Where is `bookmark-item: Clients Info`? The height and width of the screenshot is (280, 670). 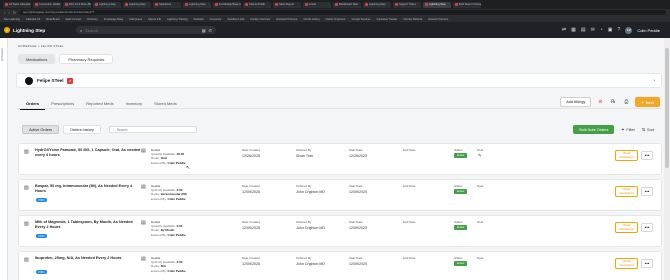
bookmark-item: Clients Info is located at coordinates (154, 19).